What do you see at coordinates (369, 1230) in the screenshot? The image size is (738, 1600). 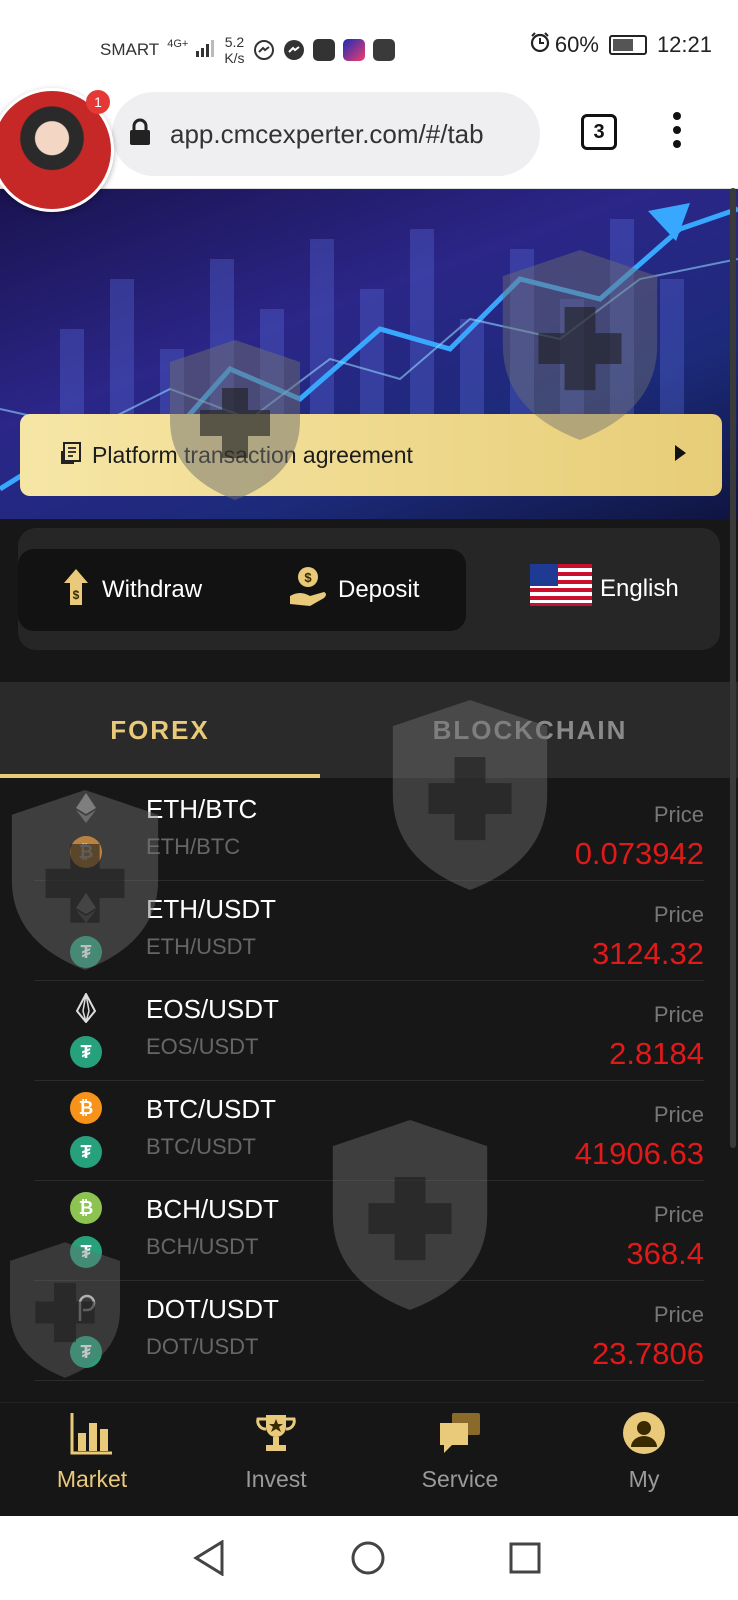 I see `market-row-bch-usdt: ₿ ₮ BCH/USDT BCH/USDT Price 368.4` at bounding box center [369, 1230].